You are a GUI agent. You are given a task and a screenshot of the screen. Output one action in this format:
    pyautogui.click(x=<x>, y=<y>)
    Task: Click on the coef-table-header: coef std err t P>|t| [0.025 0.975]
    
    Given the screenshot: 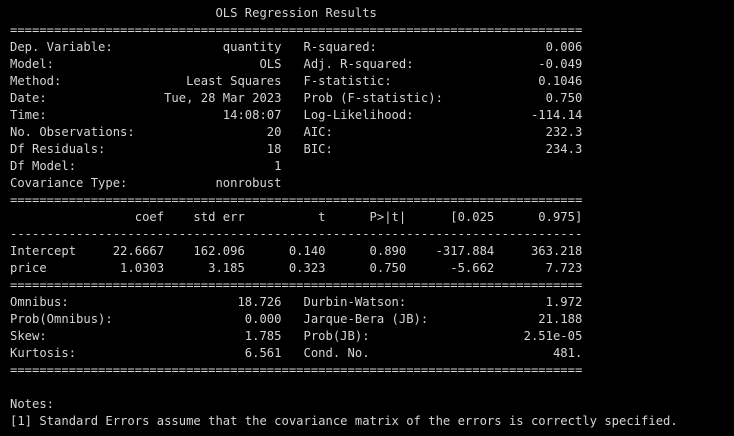 What is the action you would take?
    pyautogui.click(x=296, y=217)
    